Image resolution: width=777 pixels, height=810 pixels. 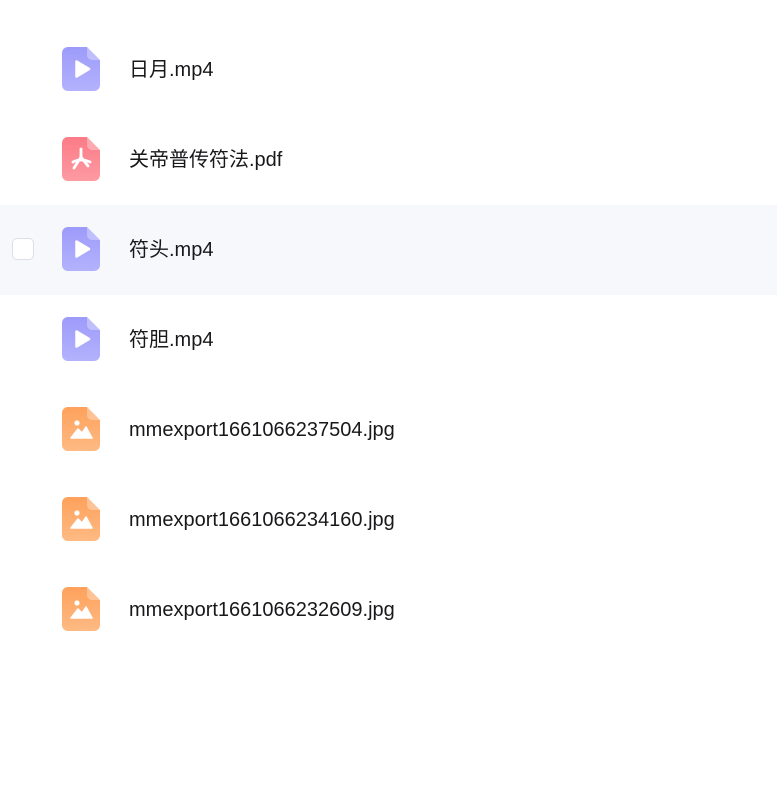 I want to click on file-name: mmexport1661066232609.jpg, so click(x=262, y=610).